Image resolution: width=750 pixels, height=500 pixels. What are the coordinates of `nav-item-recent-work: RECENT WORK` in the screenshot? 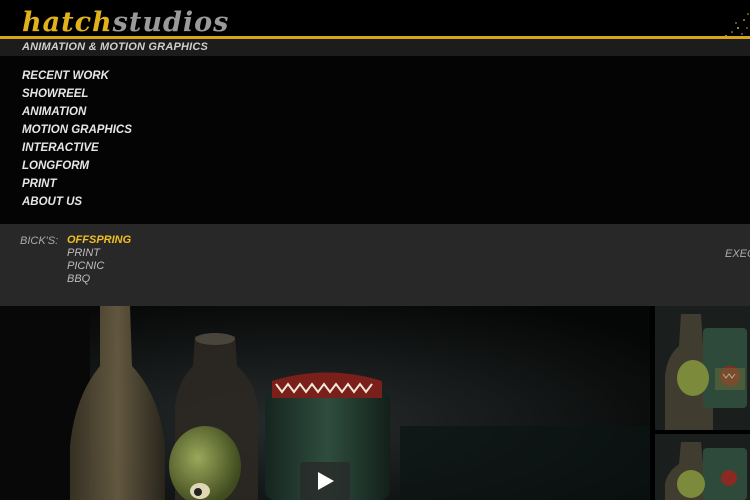 It's located at (77, 76).